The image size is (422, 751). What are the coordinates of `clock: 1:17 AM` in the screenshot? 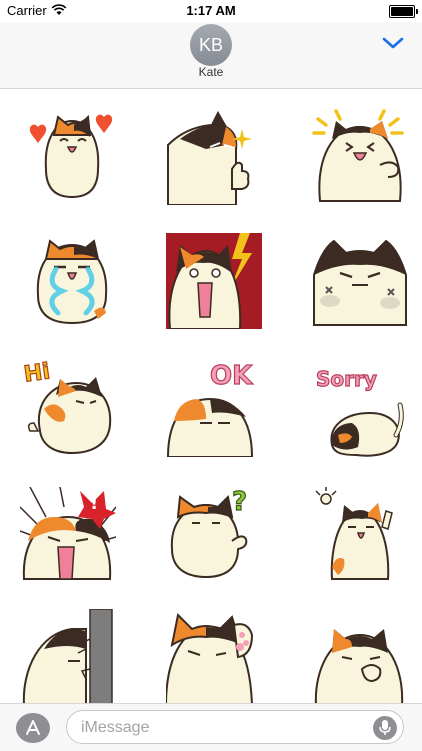 It's located at (211, 10).